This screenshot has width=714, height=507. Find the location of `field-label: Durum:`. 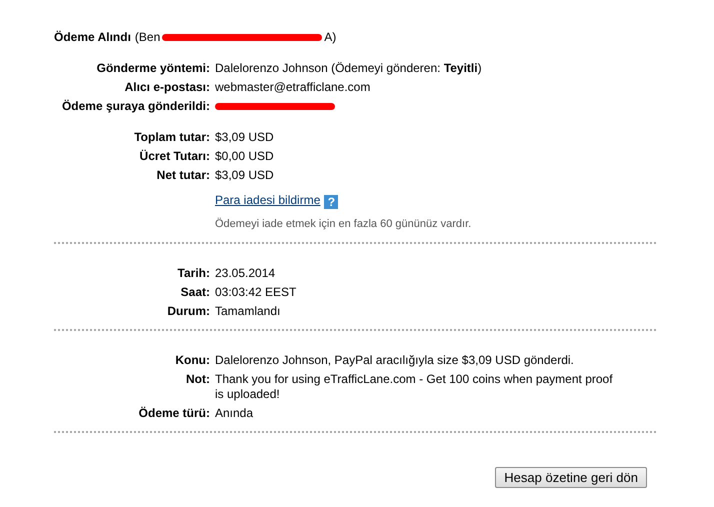

field-label: Durum: is located at coordinates (188, 311).